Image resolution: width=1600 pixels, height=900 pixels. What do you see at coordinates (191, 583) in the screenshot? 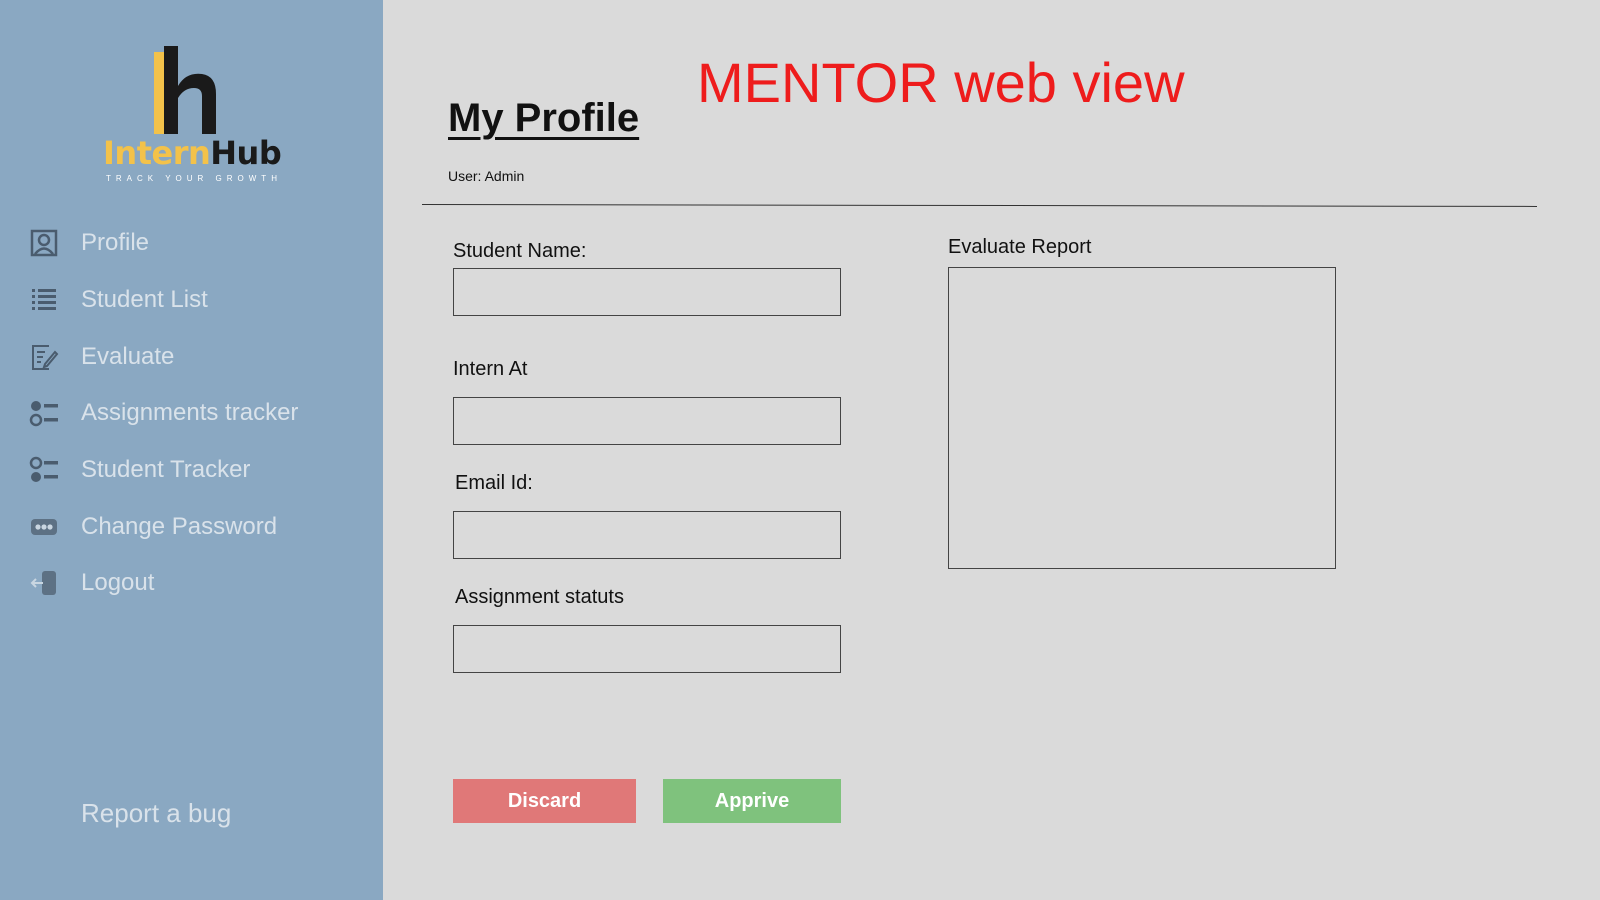
I see `sidebar-item-logout: Logout` at bounding box center [191, 583].